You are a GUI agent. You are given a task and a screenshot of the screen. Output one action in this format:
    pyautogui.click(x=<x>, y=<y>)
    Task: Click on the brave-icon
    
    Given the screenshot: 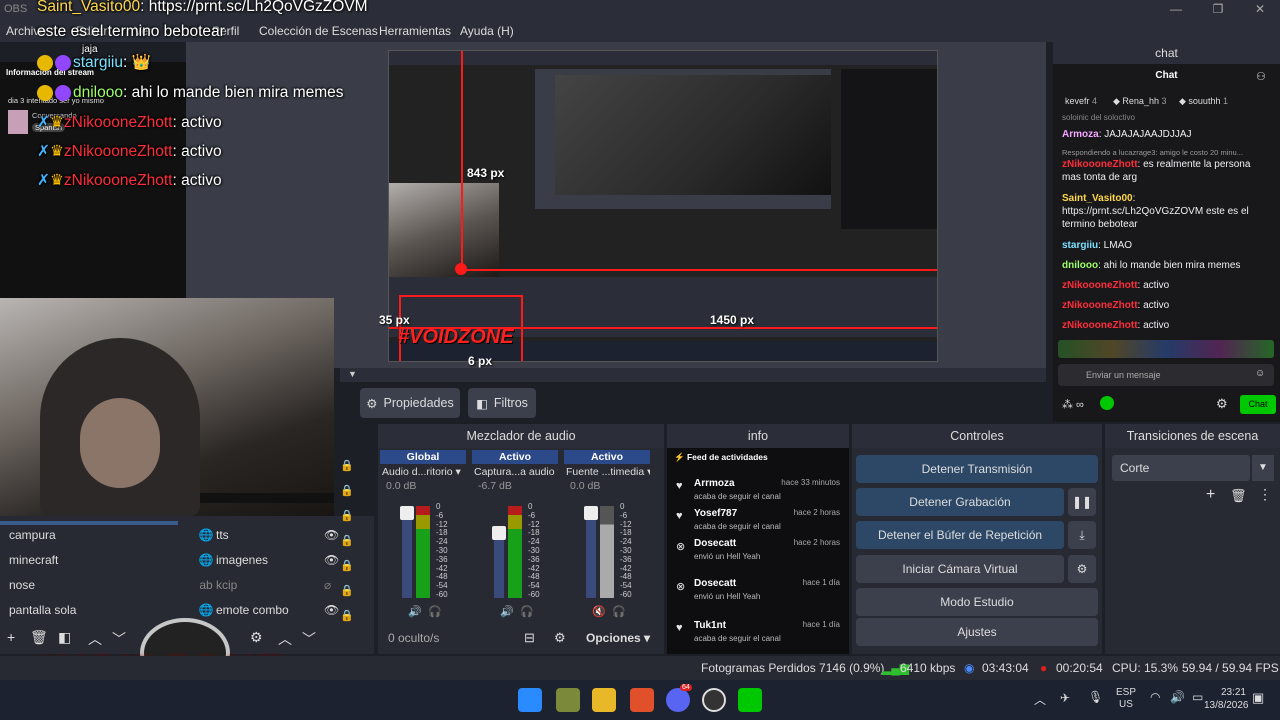 What is the action you would take?
    pyautogui.click(x=642, y=700)
    